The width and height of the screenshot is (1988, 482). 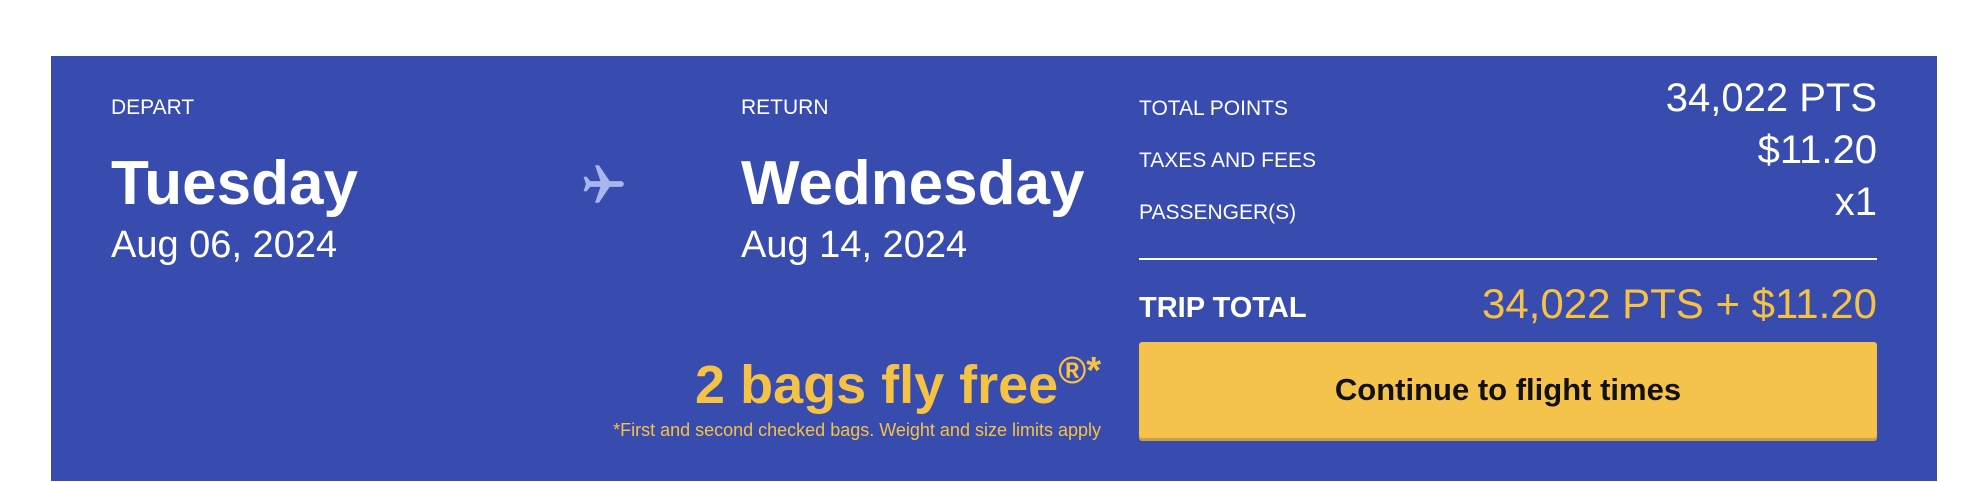 What do you see at coordinates (1213, 108) in the screenshot?
I see `total-points-label: TOTAL POINTS` at bounding box center [1213, 108].